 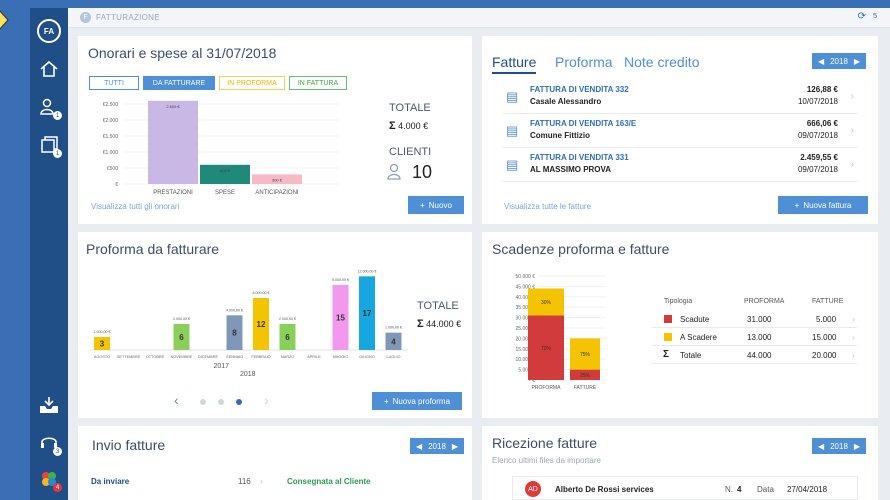 I want to click on sidebar-item-home, so click(x=49, y=69).